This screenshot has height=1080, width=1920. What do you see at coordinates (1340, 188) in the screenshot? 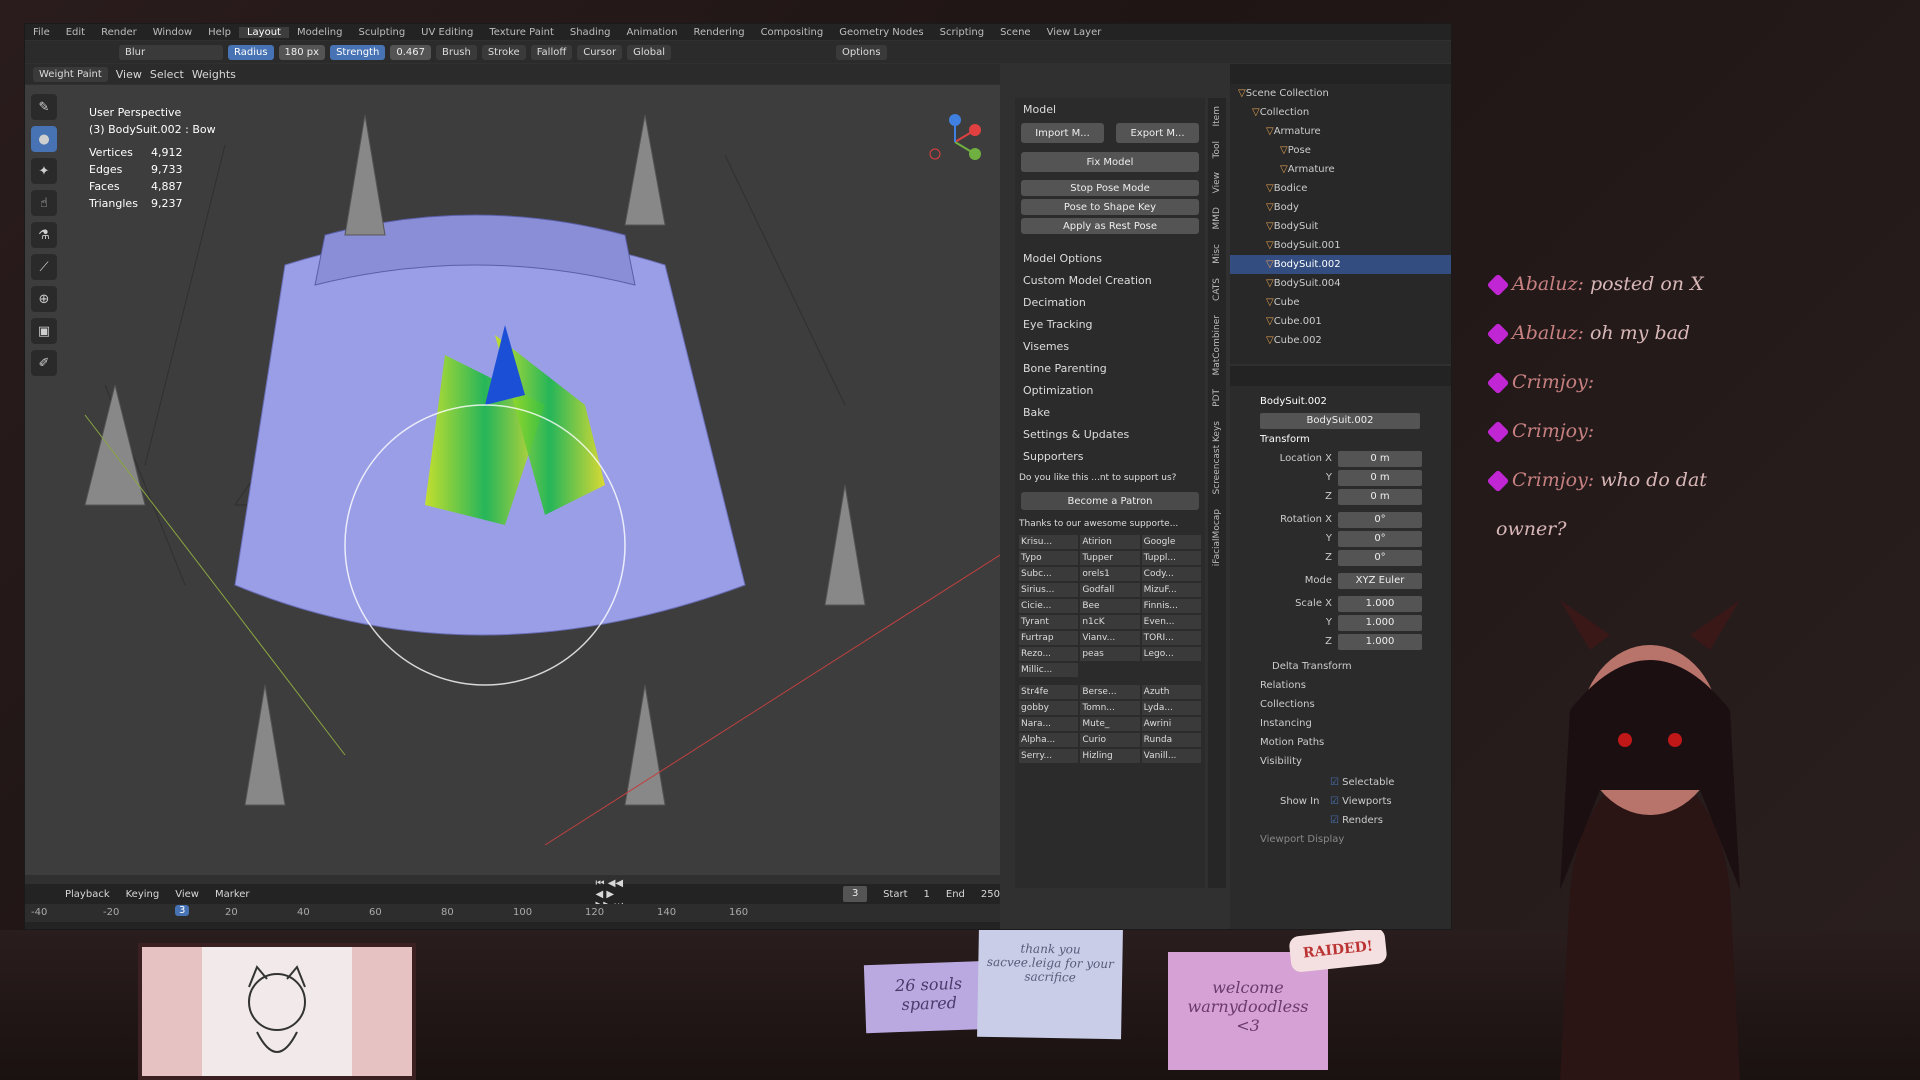
I see `outliner-item: ▽ Bodice` at bounding box center [1340, 188].